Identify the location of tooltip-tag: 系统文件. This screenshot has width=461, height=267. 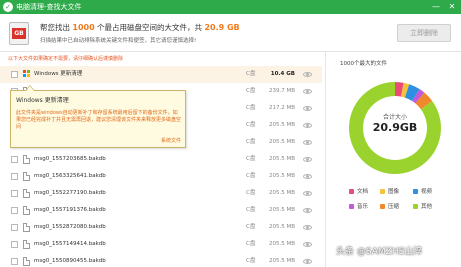
(170, 141).